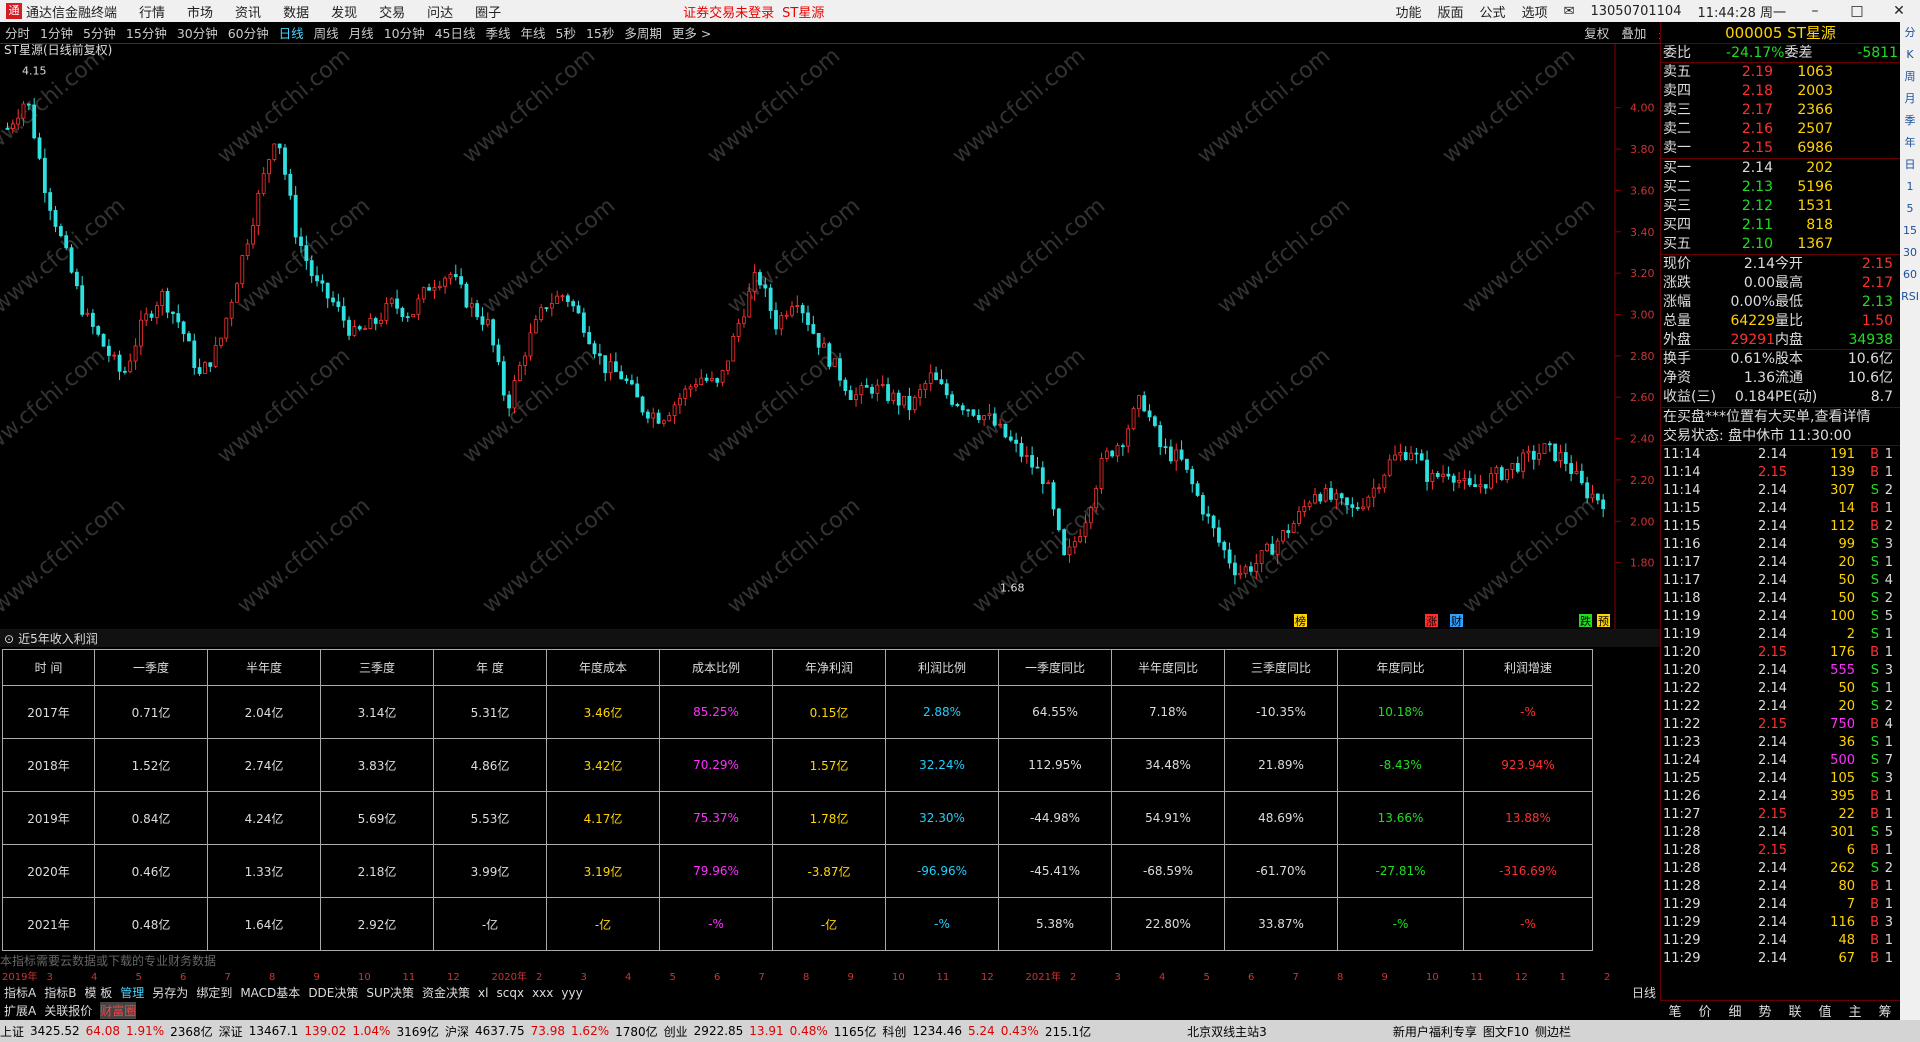 This screenshot has width=1920, height=1042. I want to click on period-tab-2: 5分钟, so click(99, 32).